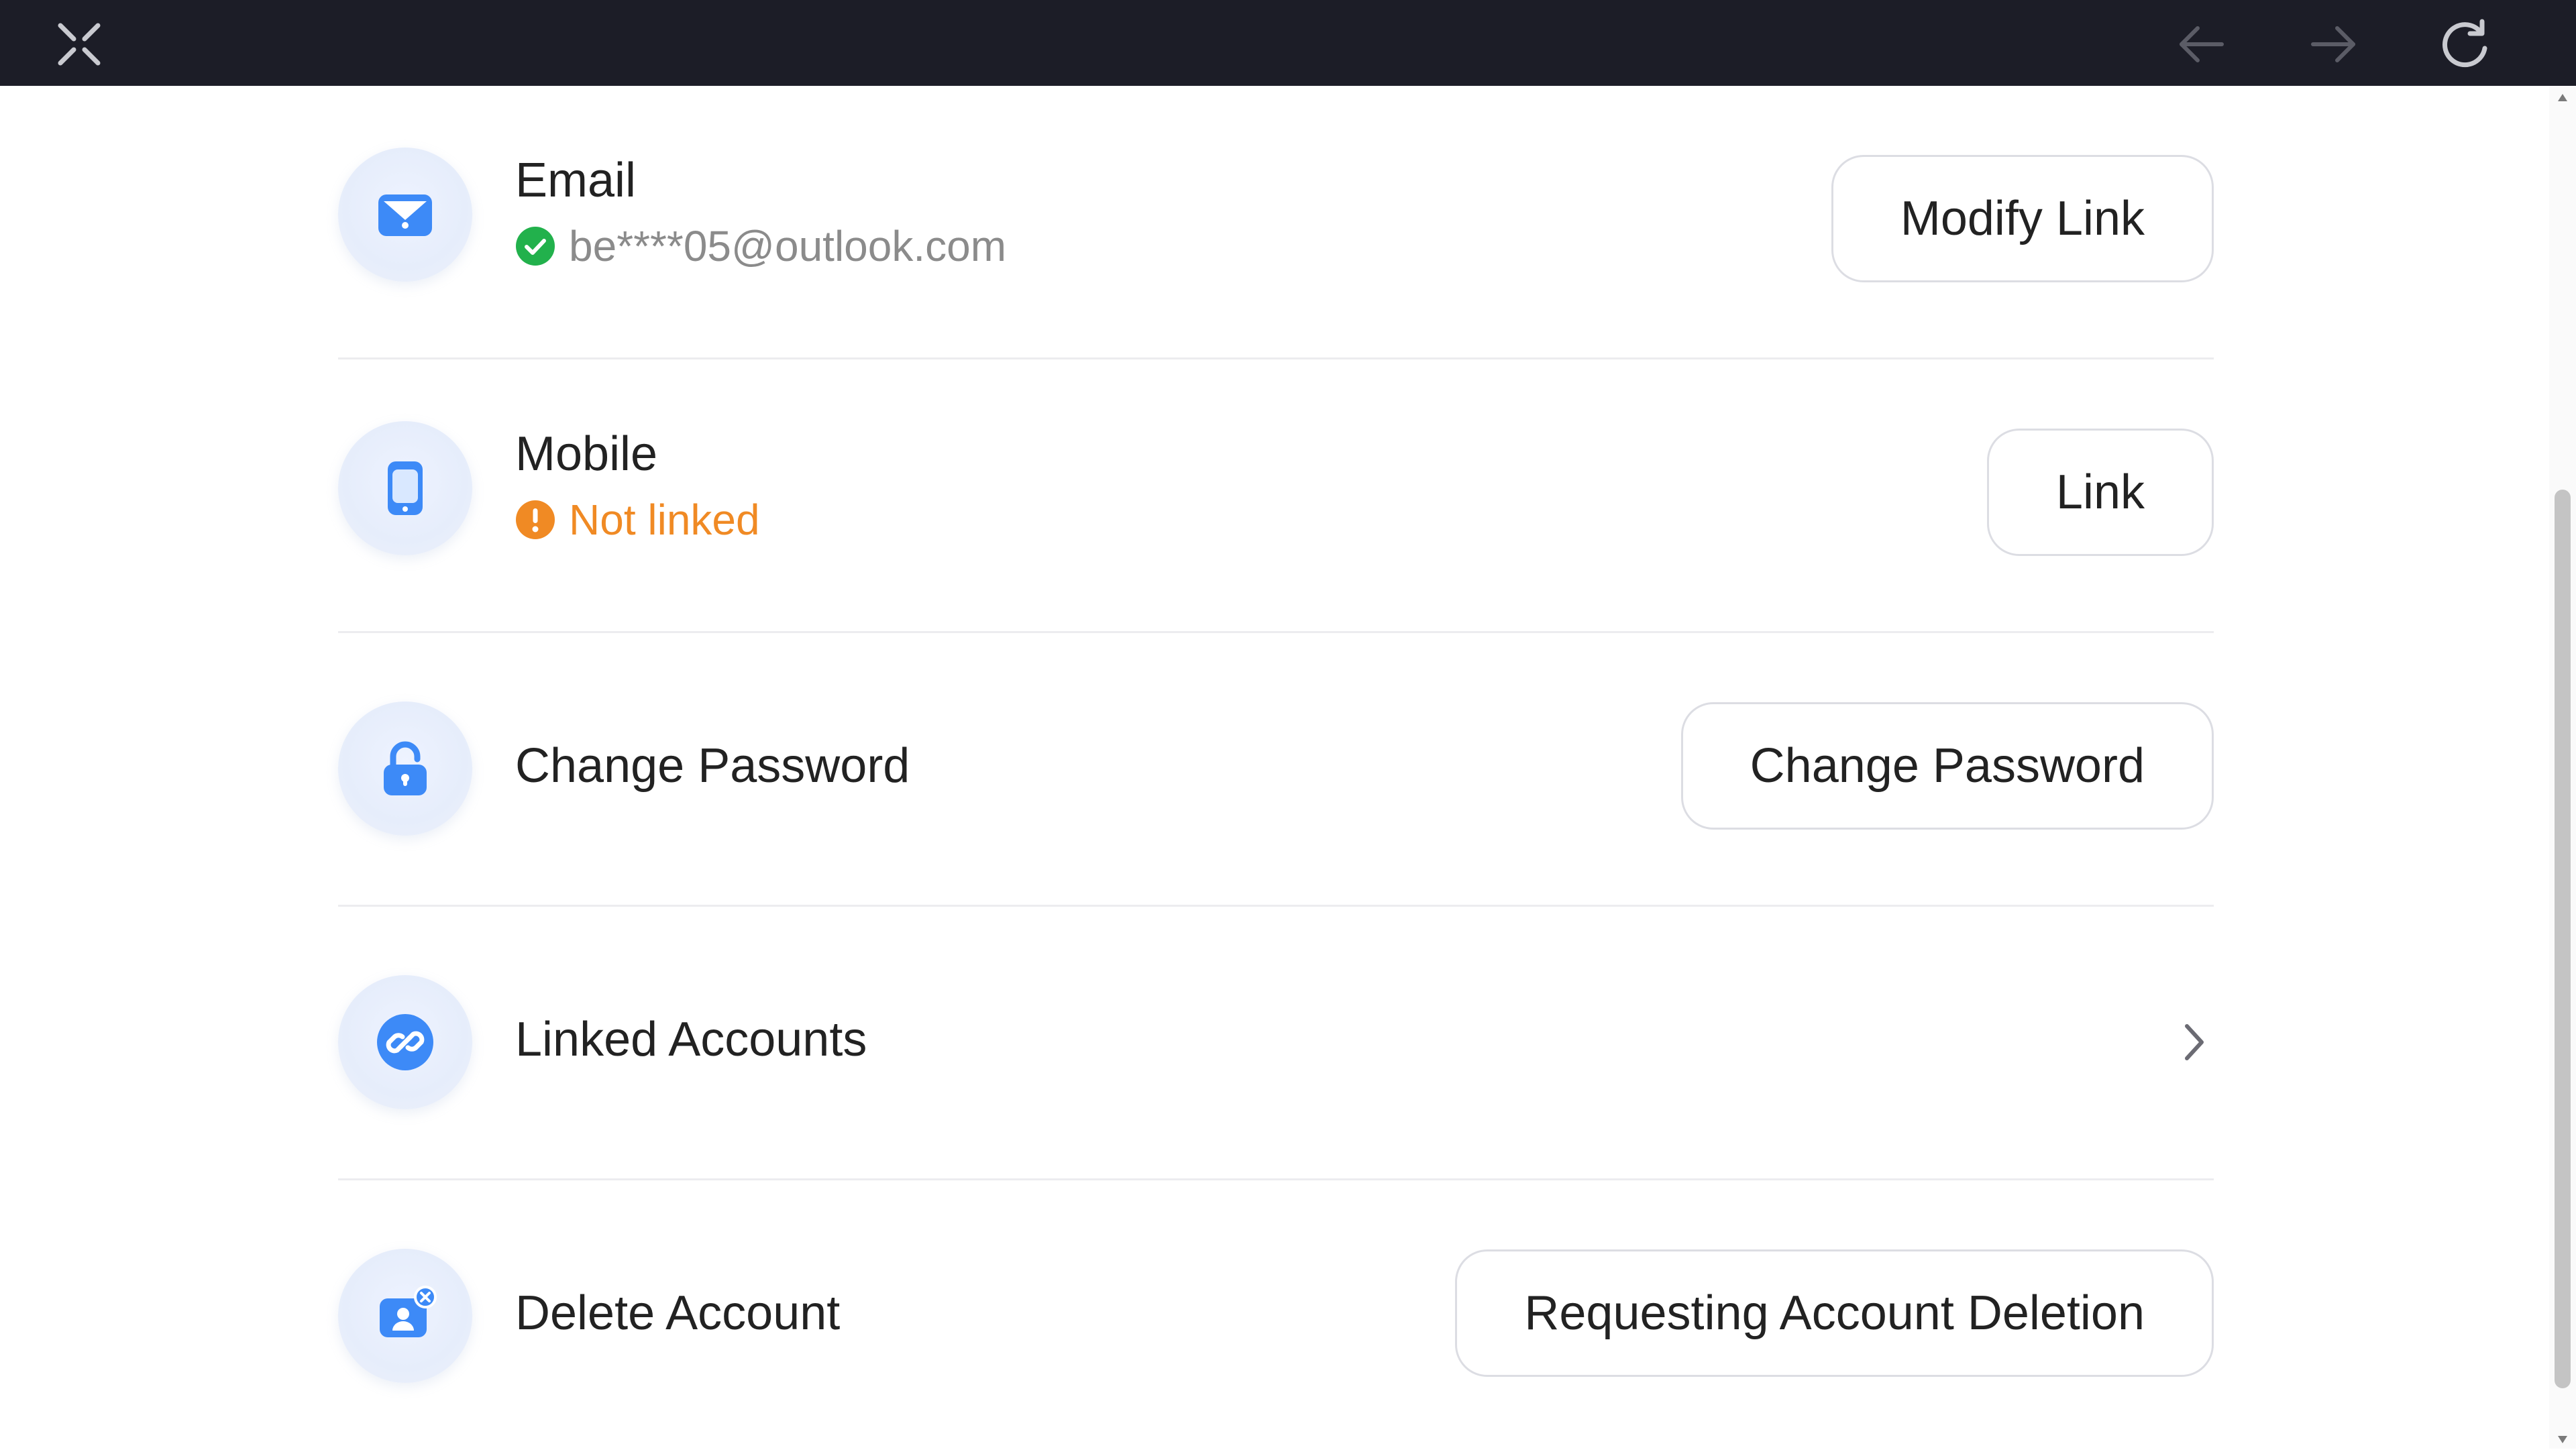 This screenshot has height=1454, width=2576. What do you see at coordinates (1276, 496) in the screenshot?
I see `mobile-row: Mobile Not linked Link` at bounding box center [1276, 496].